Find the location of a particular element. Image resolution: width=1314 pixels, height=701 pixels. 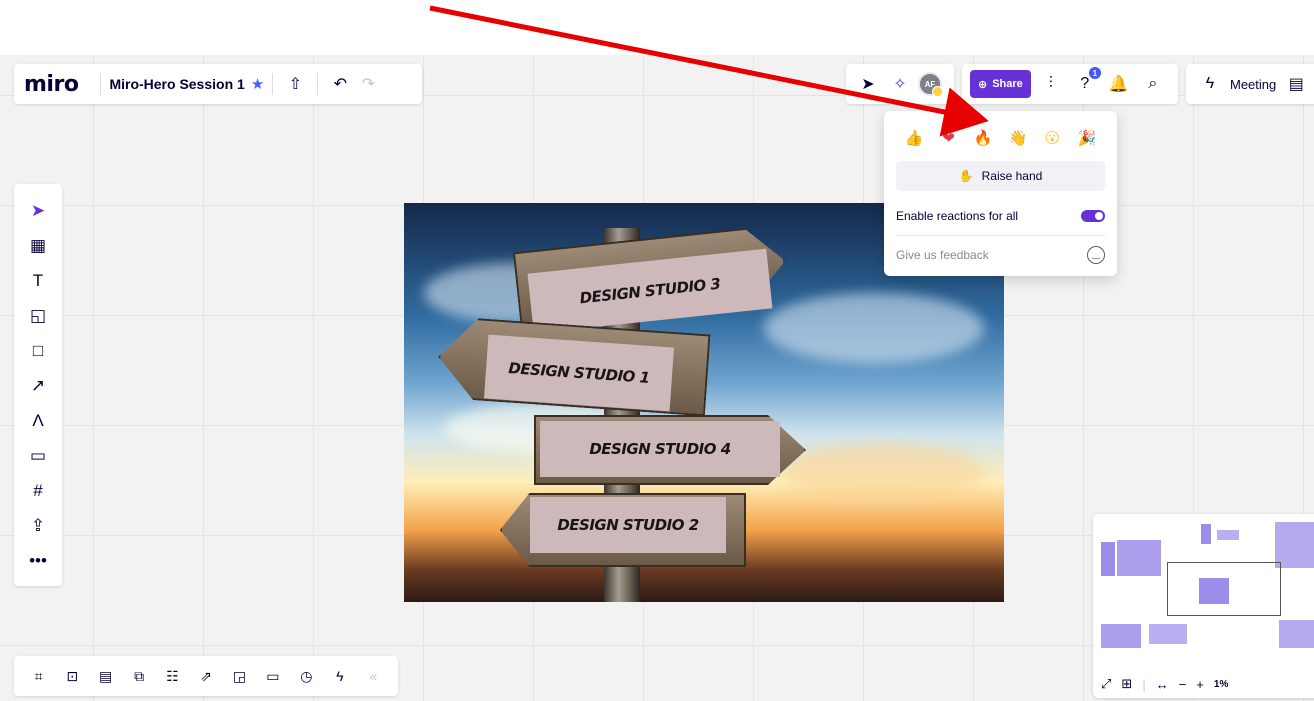

surprised-icon: 😮 is located at coordinates (1052, 138).